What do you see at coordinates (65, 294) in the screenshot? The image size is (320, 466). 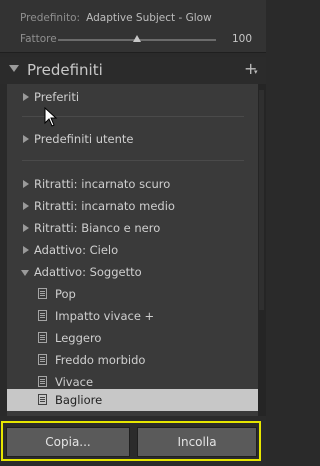 I see `preset-label: Pop` at bounding box center [65, 294].